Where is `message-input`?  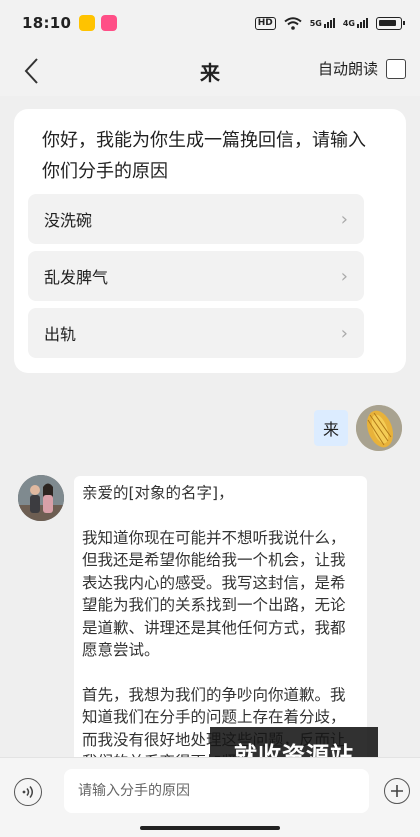 message-input is located at coordinates (216, 791).